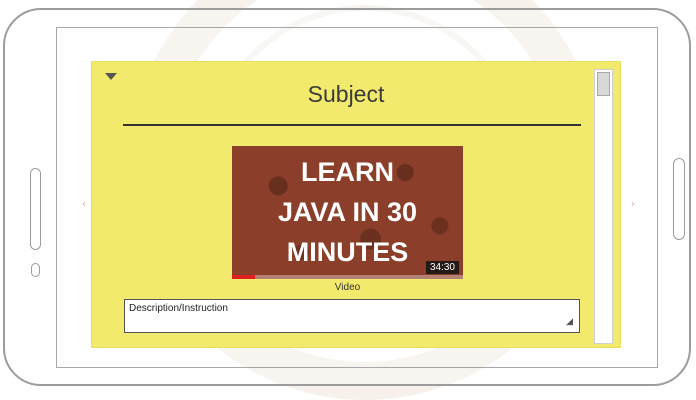 The image size is (696, 400). I want to click on home-button, so click(35, 209).